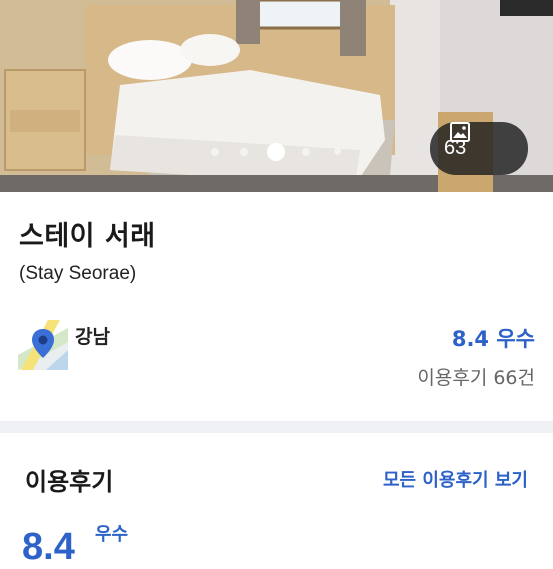 This screenshot has width=553, height=569. Describe the element at coordinates (493, 339) in the screenshot. I see `rating-score: 8.4 우수` at that location.